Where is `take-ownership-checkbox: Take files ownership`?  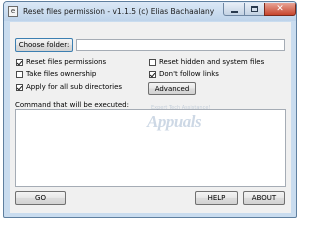
take-ownership-checkbox: Take files ownership is located at coordinates (56, 74).